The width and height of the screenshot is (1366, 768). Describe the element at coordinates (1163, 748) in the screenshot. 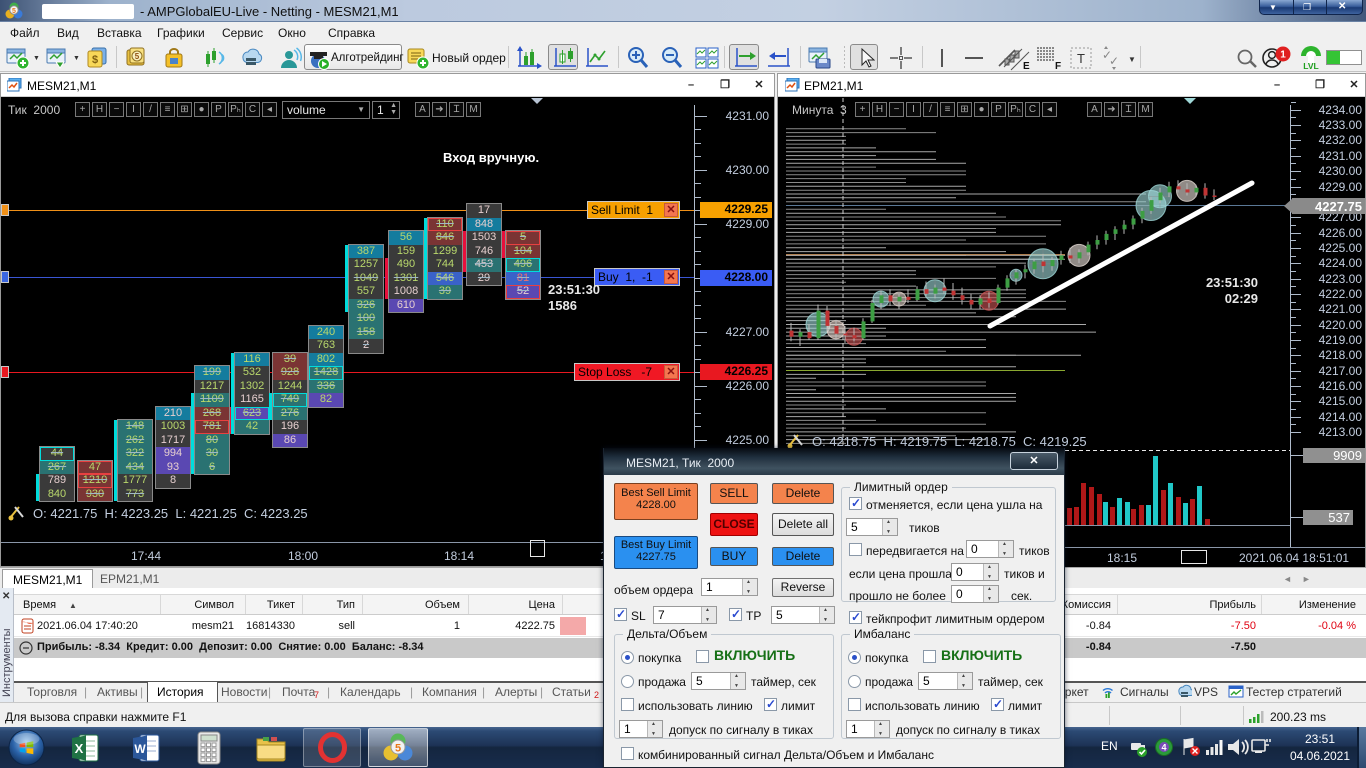

I see `svg-text: 4` at that location.